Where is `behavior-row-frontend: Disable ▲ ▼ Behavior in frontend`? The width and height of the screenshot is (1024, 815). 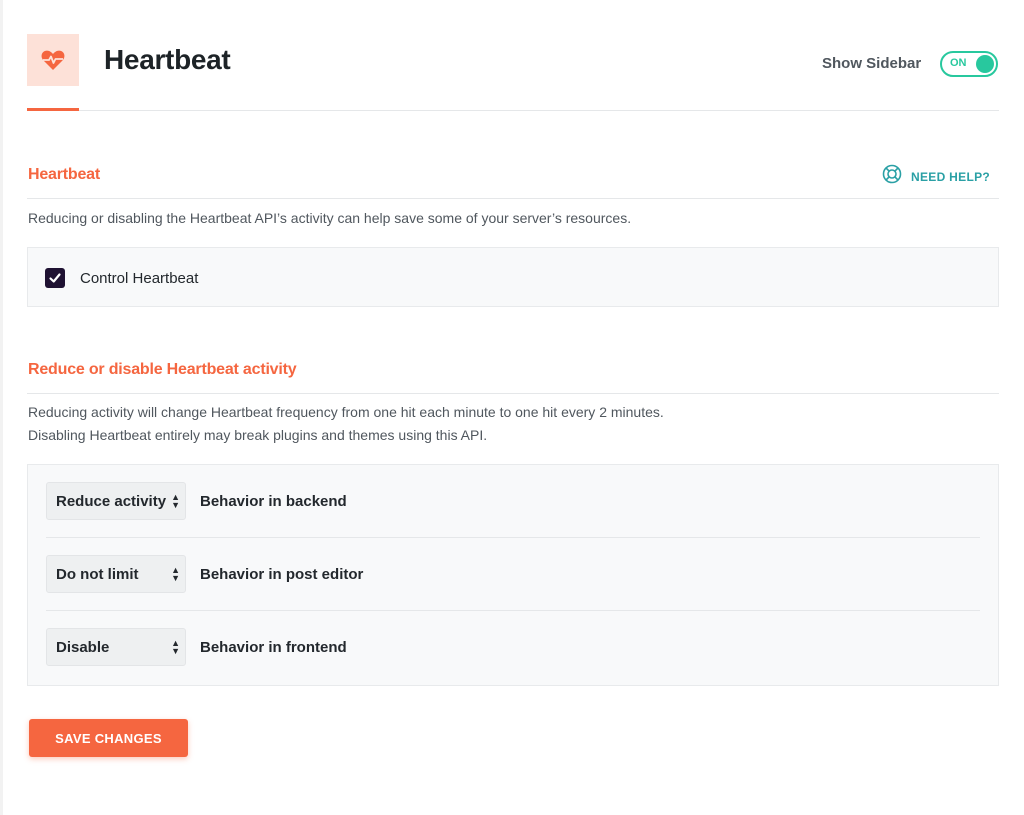
behavior-row-frontend: Disable ▲ ▼ Behavior in frontend is located at coordinates (513, 647).